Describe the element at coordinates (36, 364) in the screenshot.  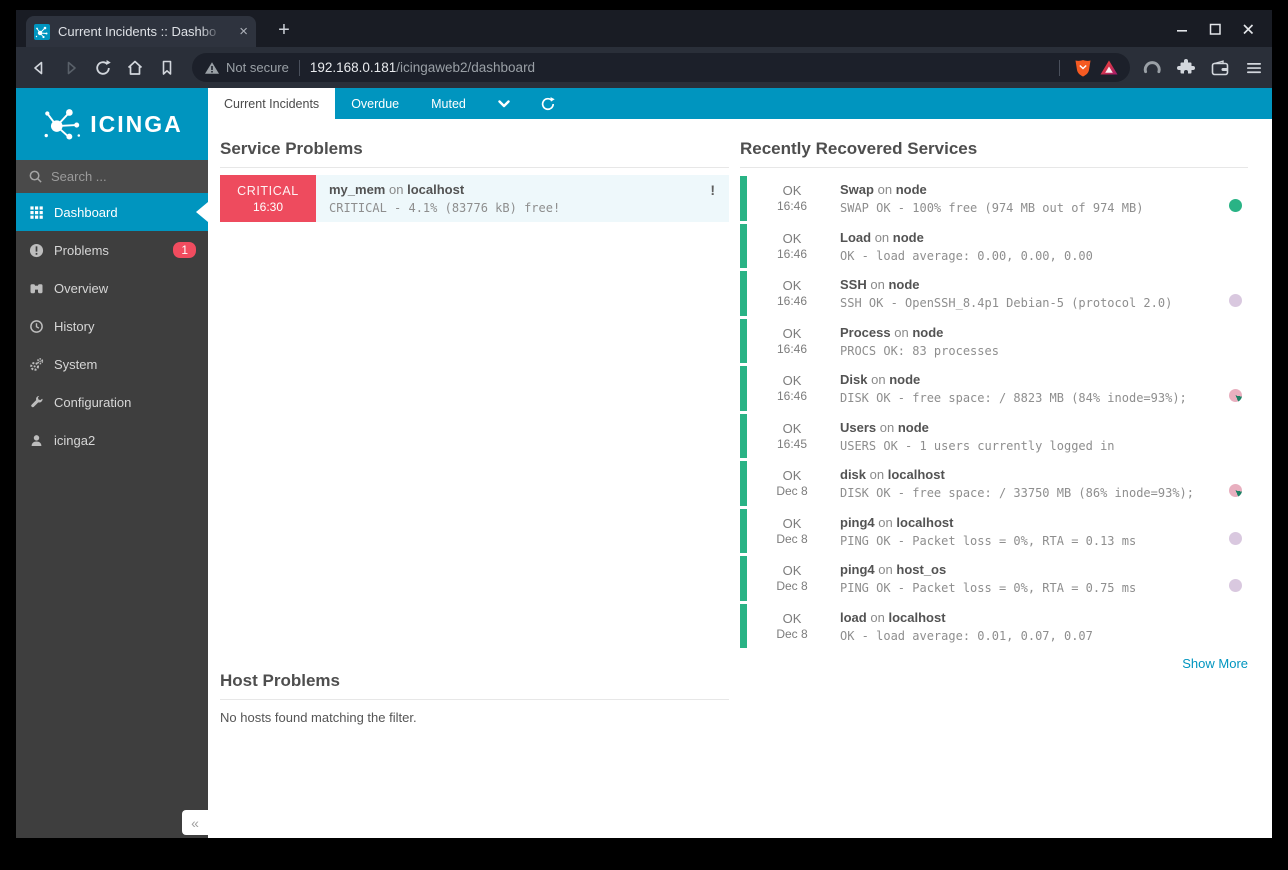
I see `gears-icon` at that location.